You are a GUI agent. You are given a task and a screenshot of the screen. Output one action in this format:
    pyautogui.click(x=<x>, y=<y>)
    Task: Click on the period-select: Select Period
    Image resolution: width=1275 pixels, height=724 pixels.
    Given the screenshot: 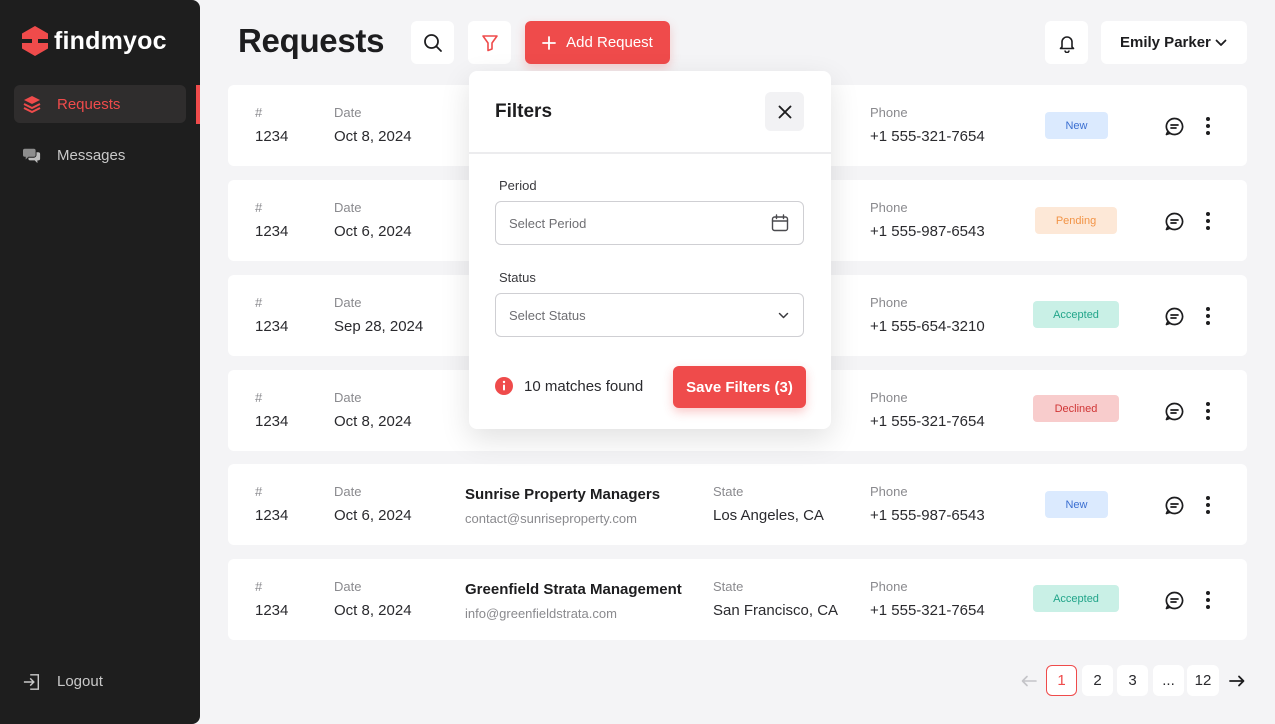 What is the action you would take?
    pyautogui.click(x=649, y=223)
    